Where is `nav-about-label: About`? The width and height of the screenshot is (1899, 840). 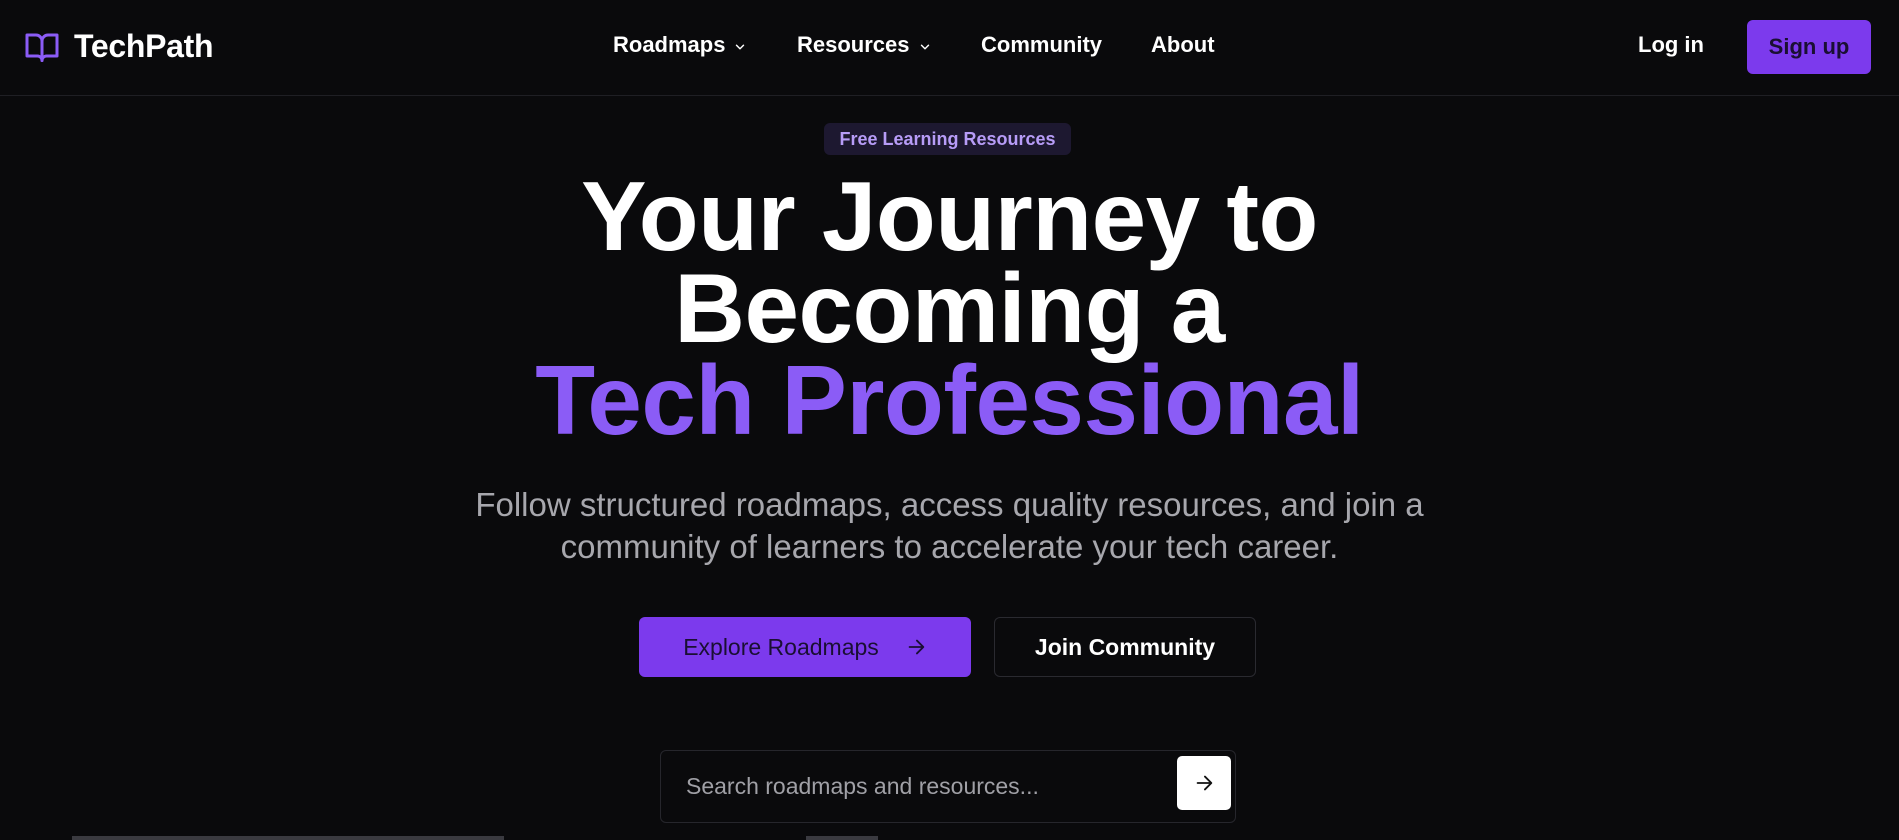
nav-about-label: About is located at coordinates (1183, 44).